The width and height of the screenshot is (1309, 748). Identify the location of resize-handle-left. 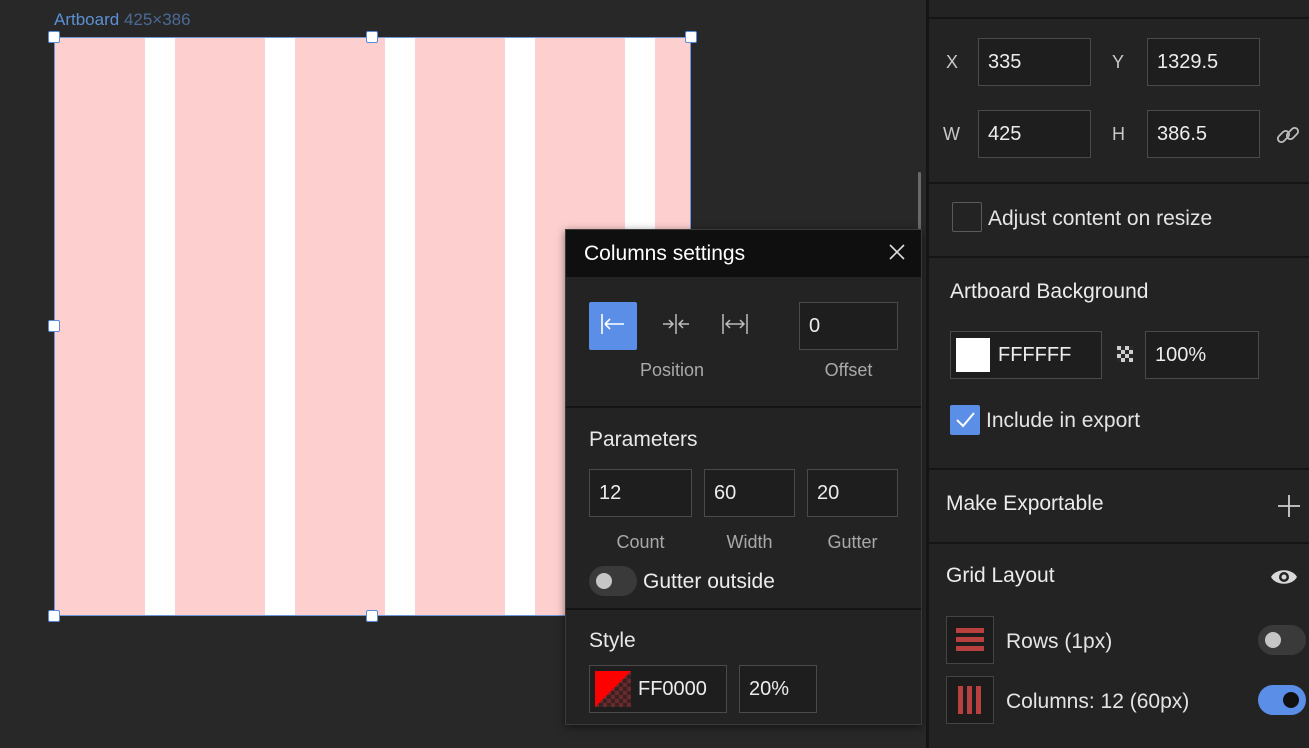
(54, 326).